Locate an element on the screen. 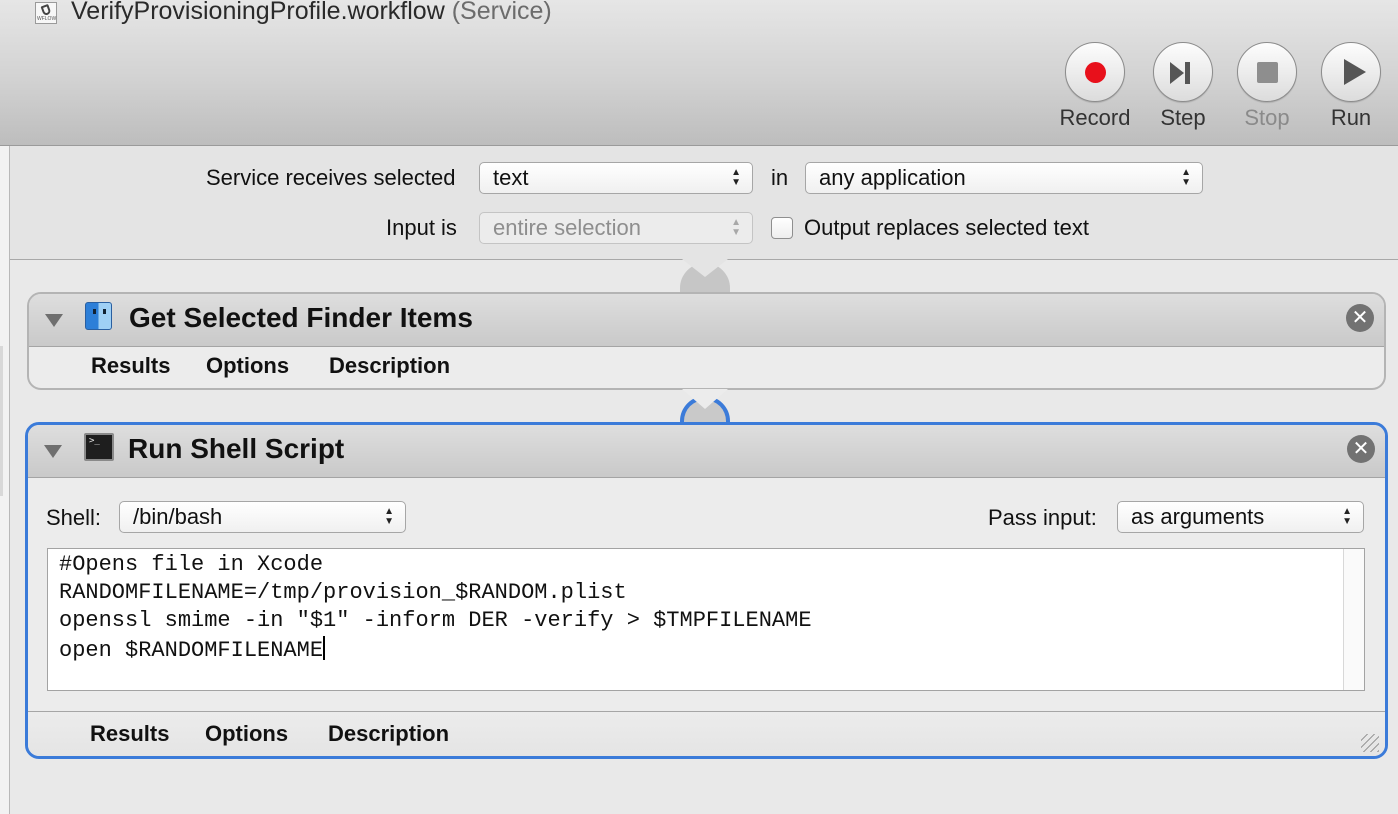 This screenshot has width=1398, height=814. input-is-value: entire selection is located at coordinates (567, 227).